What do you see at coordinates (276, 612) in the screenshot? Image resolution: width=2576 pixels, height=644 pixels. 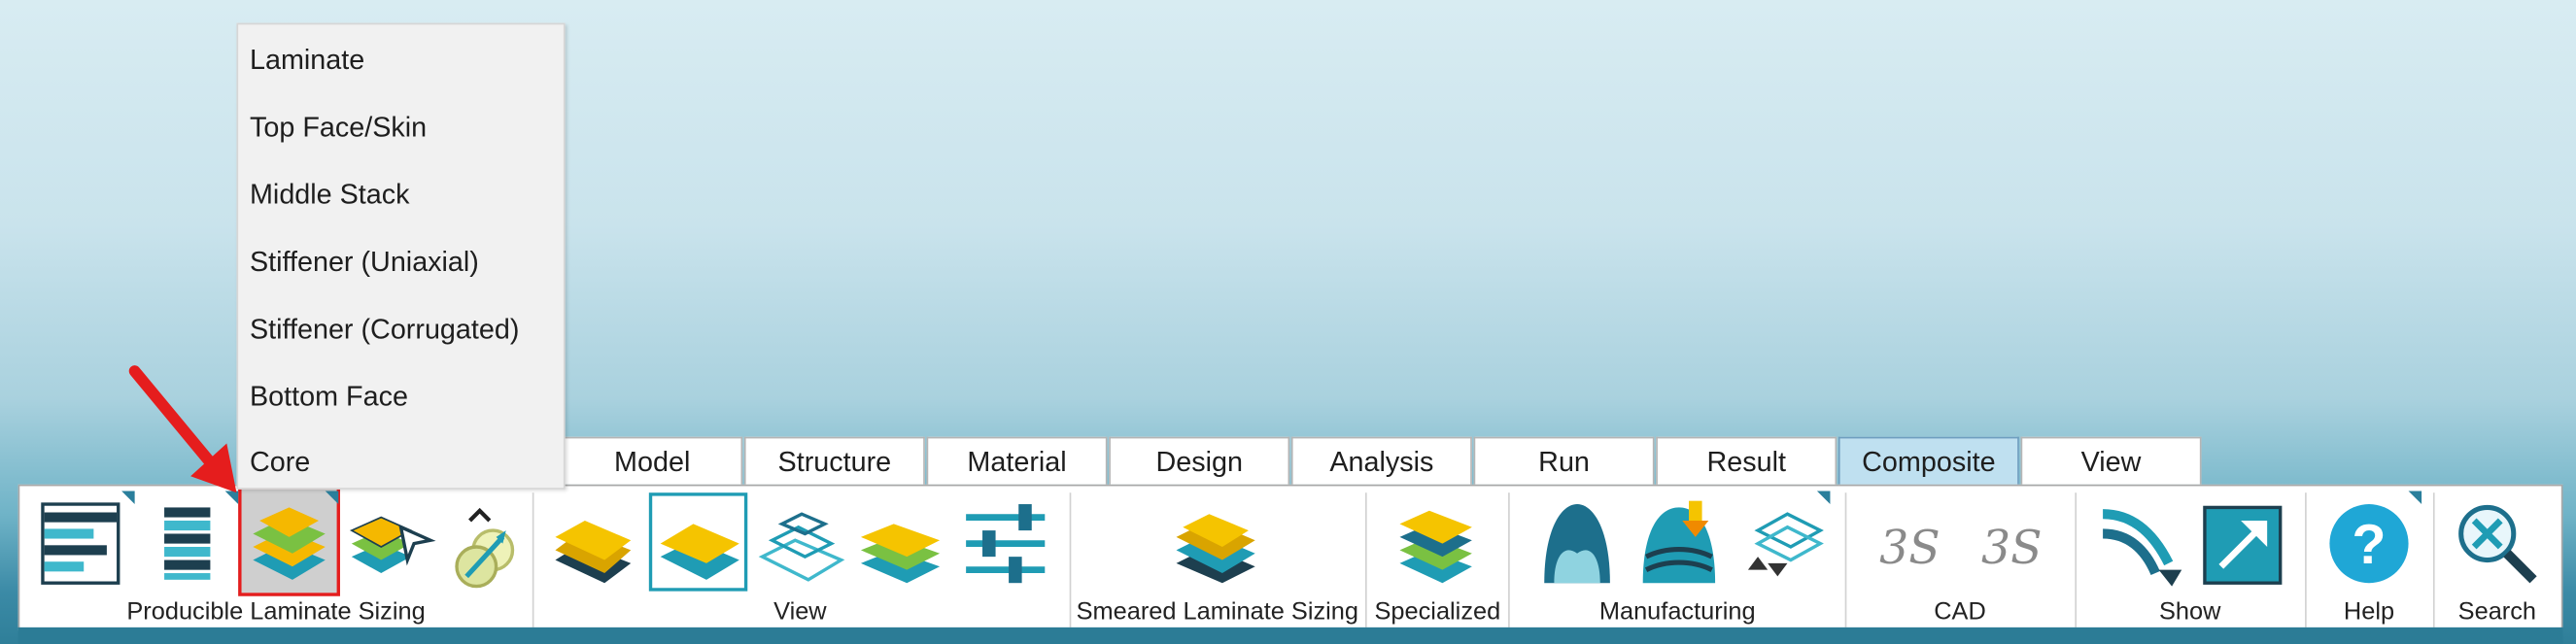 I see `group-label-producible-laminate-sizing: Producible Laminate Sizing` at bounding box center [276, 612].